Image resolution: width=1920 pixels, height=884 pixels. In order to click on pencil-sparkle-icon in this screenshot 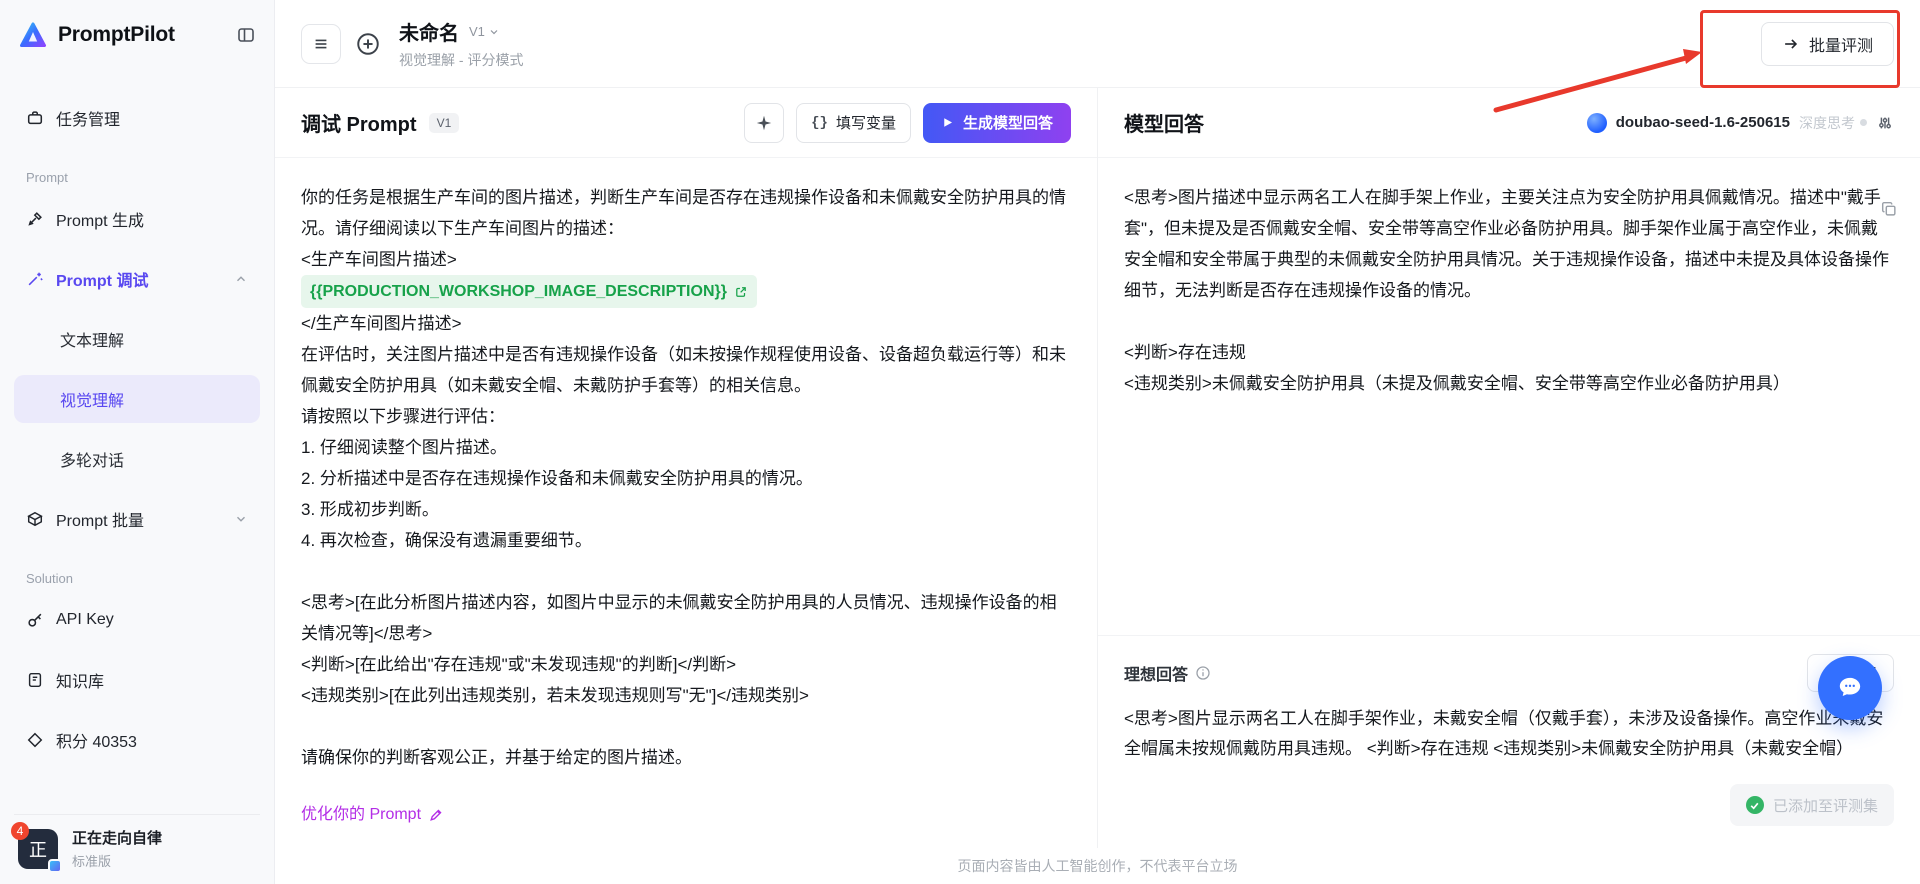, I will do `click(436, 814)`.